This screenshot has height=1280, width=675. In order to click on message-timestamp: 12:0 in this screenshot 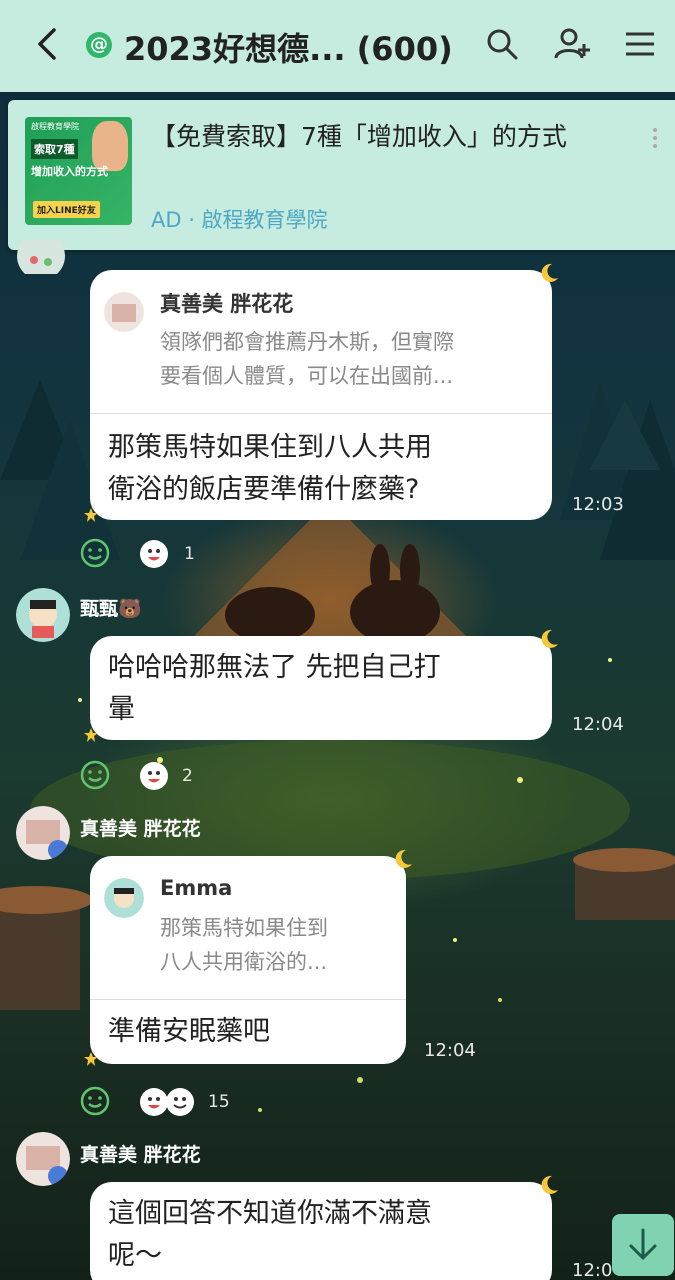, I will do `click(592, 1270)`.